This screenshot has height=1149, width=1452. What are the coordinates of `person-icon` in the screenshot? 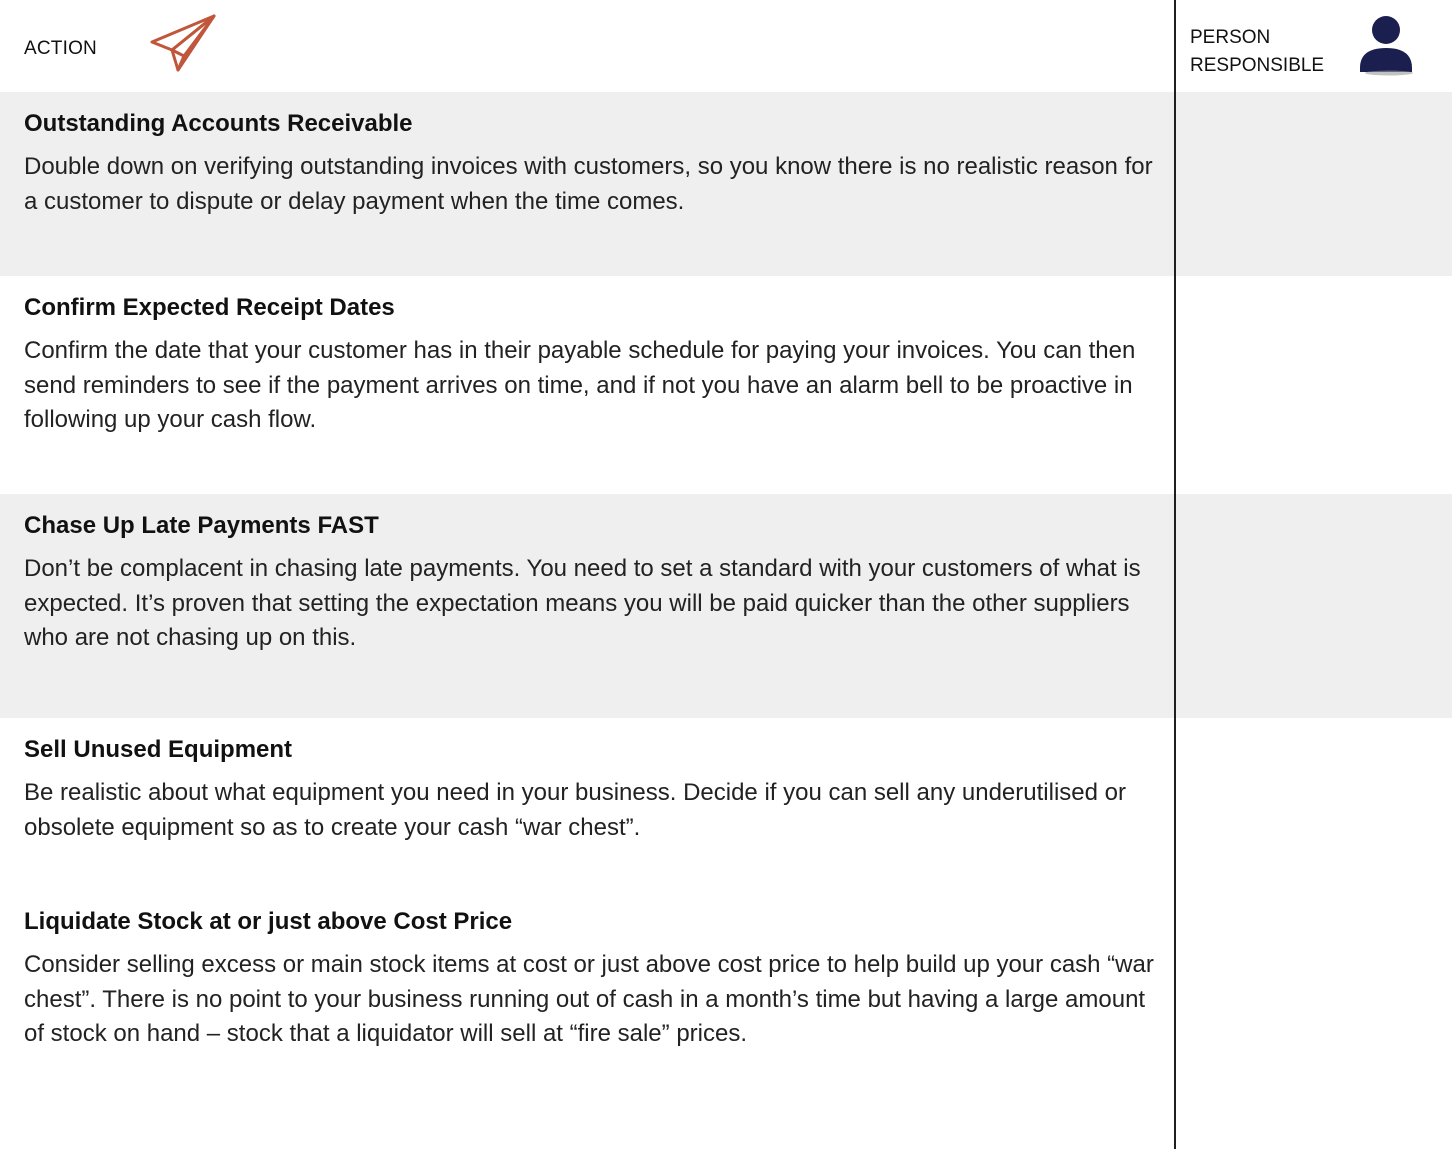 It's located at (1386, 46).